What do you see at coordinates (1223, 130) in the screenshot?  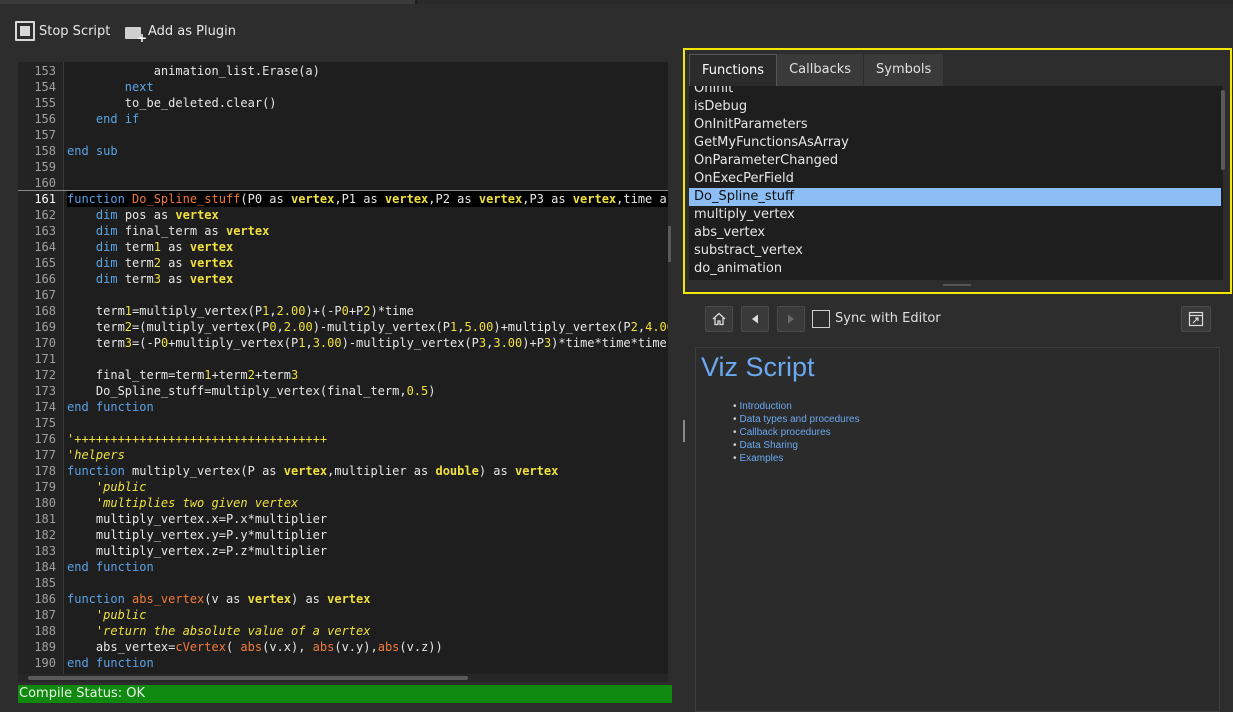 I see `functions-list-scrollbar` at bounding box center [1223, 130].